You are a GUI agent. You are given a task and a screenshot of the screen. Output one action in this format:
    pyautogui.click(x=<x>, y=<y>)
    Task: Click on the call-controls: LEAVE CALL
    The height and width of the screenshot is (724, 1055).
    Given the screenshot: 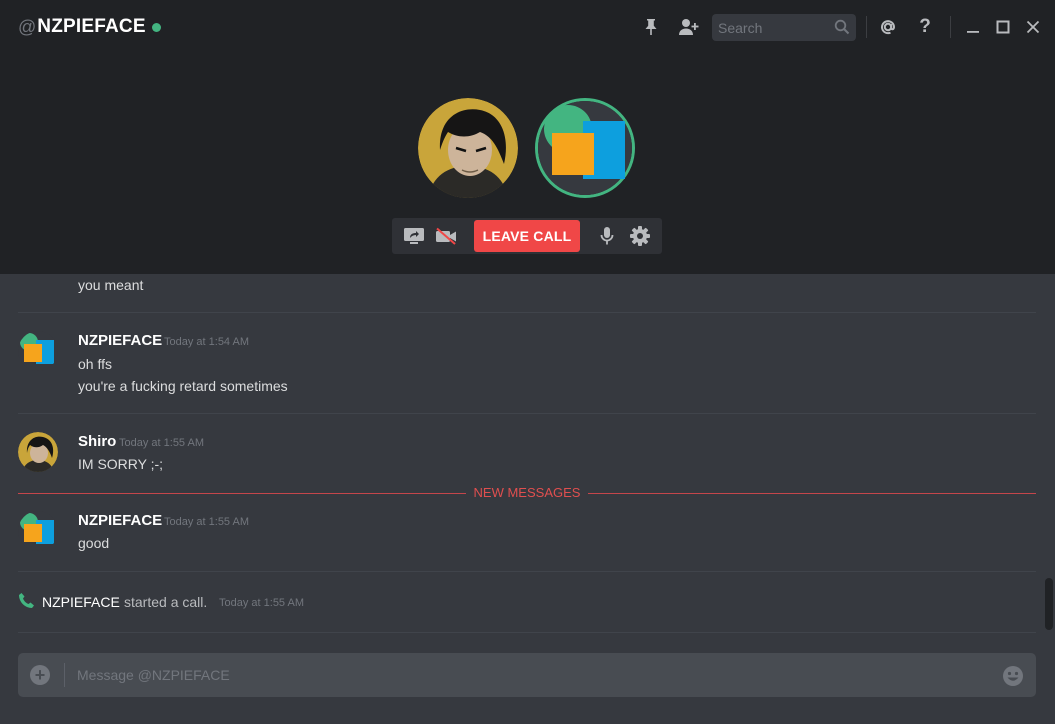 What is the action you would take?
    pyautogui.click(x=527, y=236)
    